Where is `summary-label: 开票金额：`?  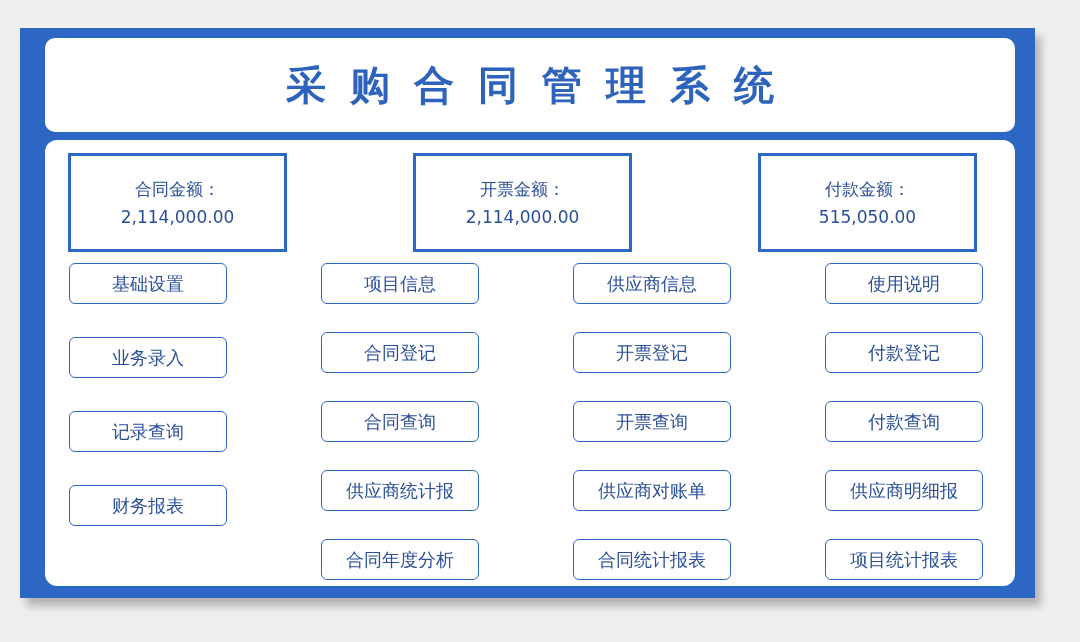 summary-label: 开票金额： is located at coordinates (522, 189).